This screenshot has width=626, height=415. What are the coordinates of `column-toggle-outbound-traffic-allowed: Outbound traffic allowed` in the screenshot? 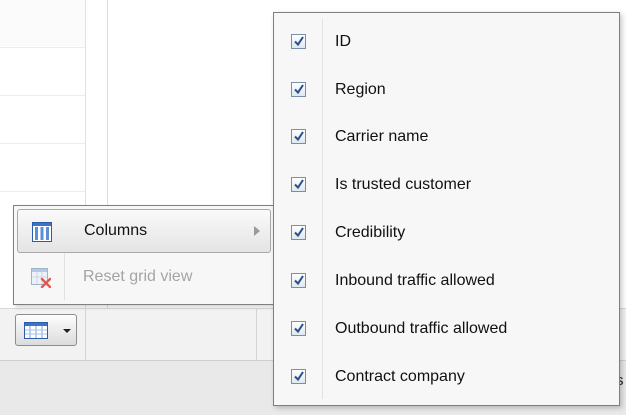 It's located at (446, 330).